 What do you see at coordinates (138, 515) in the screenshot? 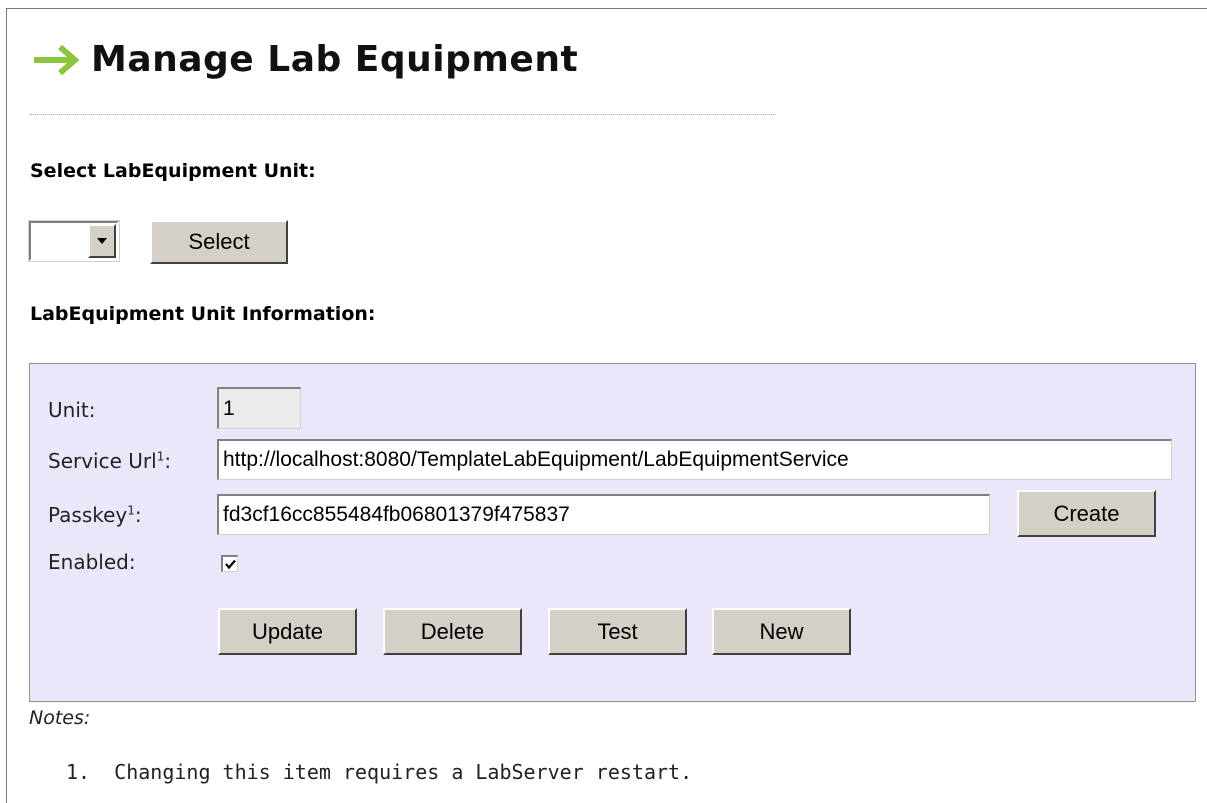
I see `passkey-colon: :` at bounding box center [138, 515].